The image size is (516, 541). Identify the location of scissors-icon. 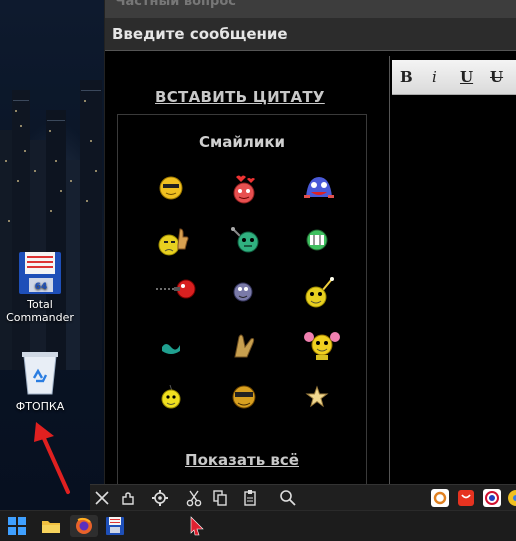
(194, 498).